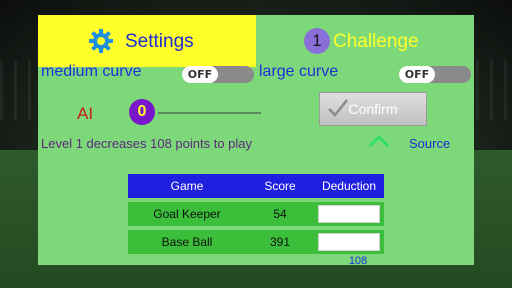 The width and height of the screenshot is (512, 288). Describe the element at coordinates (349, 186) in the screenshot. I see `header-deduction: Deduction` at that location.